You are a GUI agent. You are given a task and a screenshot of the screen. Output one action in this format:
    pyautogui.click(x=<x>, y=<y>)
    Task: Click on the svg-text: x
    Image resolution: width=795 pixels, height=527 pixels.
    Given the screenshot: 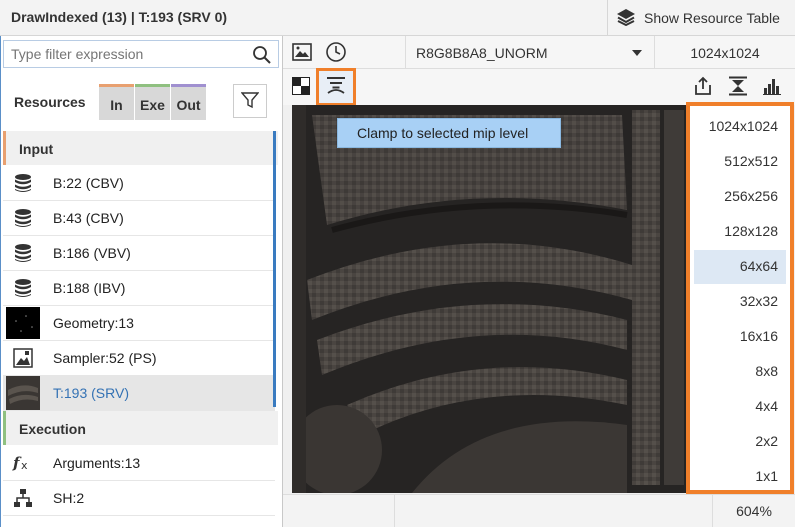 What is the action you would take?
    pyautogui.click(x=24, y=465)
    